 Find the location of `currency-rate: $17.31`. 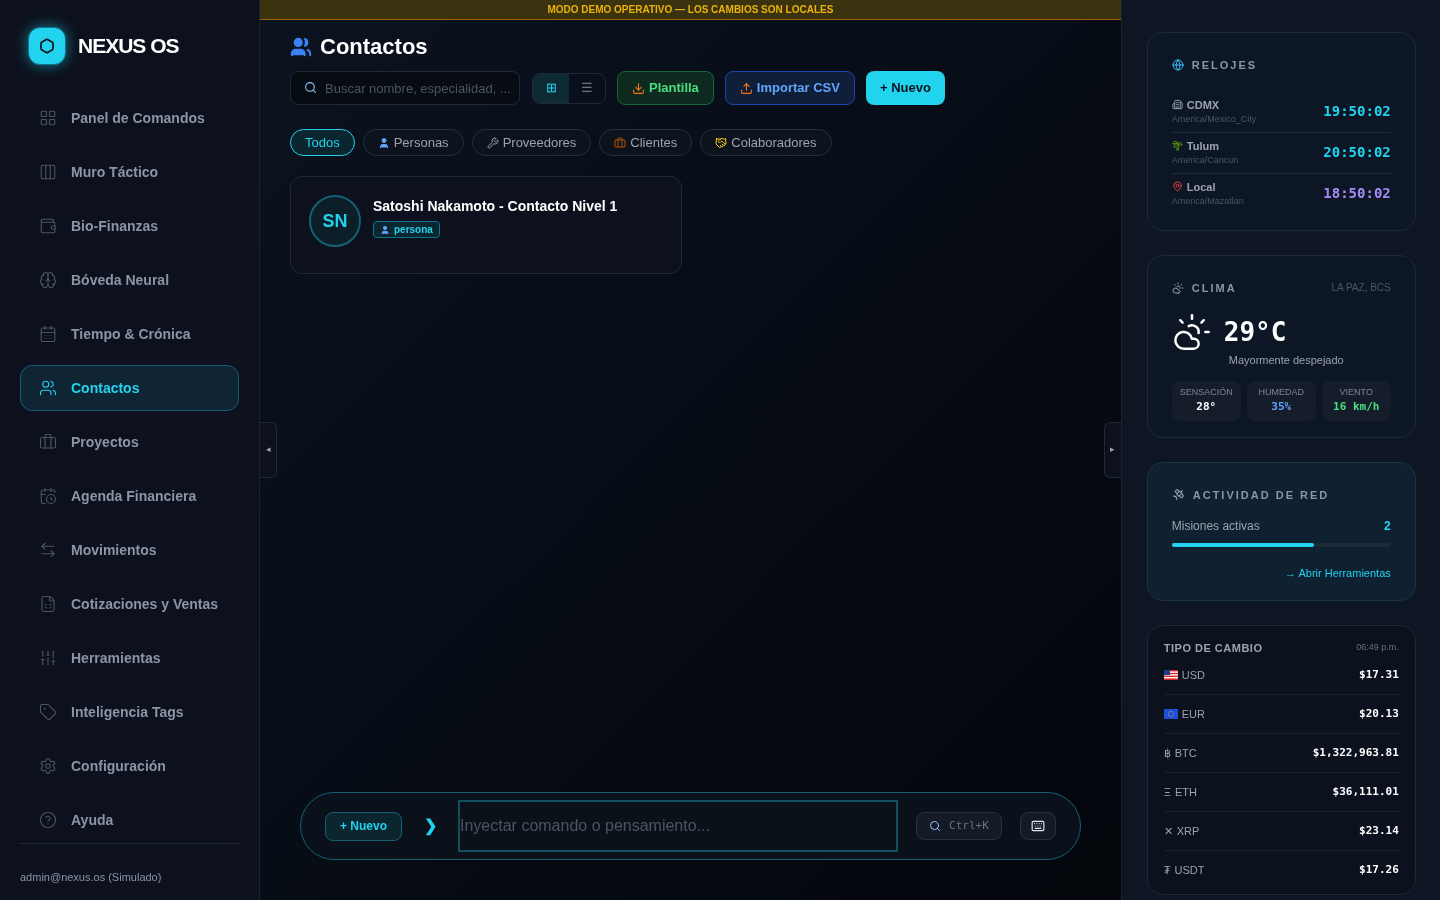

currency-rate: $17.31 is located at coordinates (1379, 674).